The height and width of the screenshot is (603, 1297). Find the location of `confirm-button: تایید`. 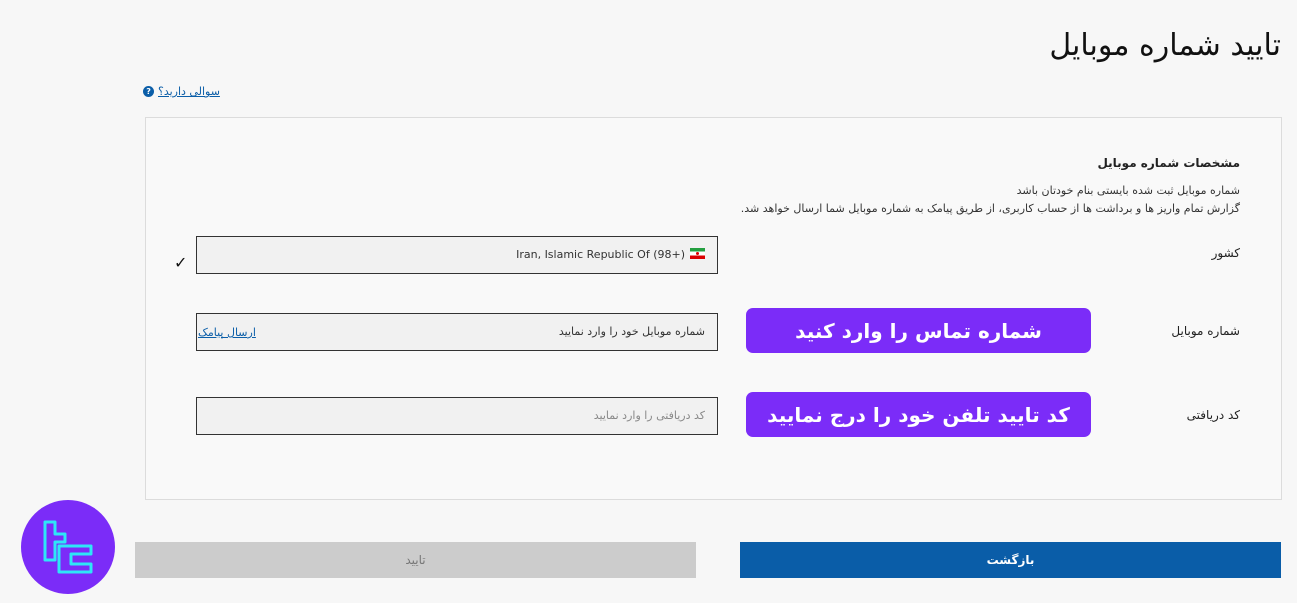

confirm-button: تایید is located at coordinates (415, 560).